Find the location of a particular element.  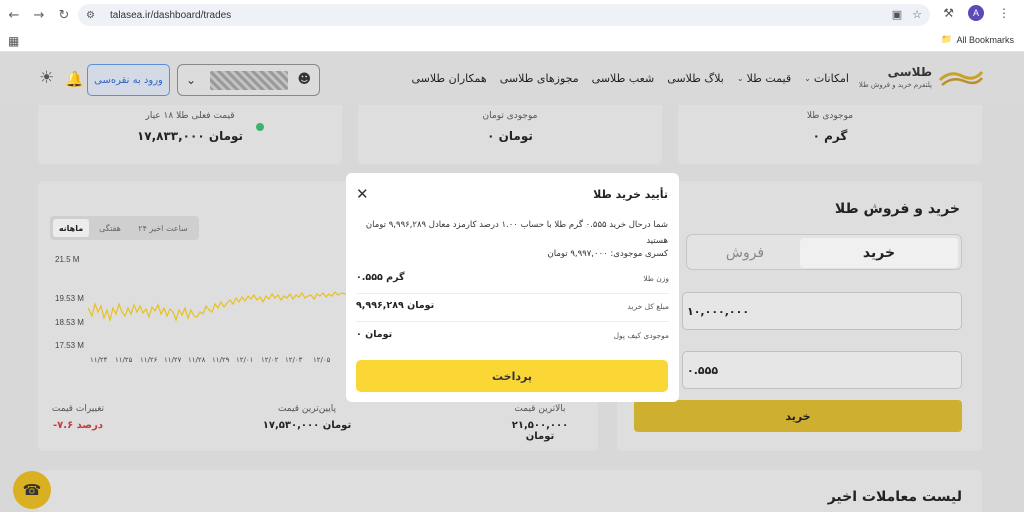

logo-subtitle: پلتفرم خرید و فروش طلا is located at coordinates (895, 85).